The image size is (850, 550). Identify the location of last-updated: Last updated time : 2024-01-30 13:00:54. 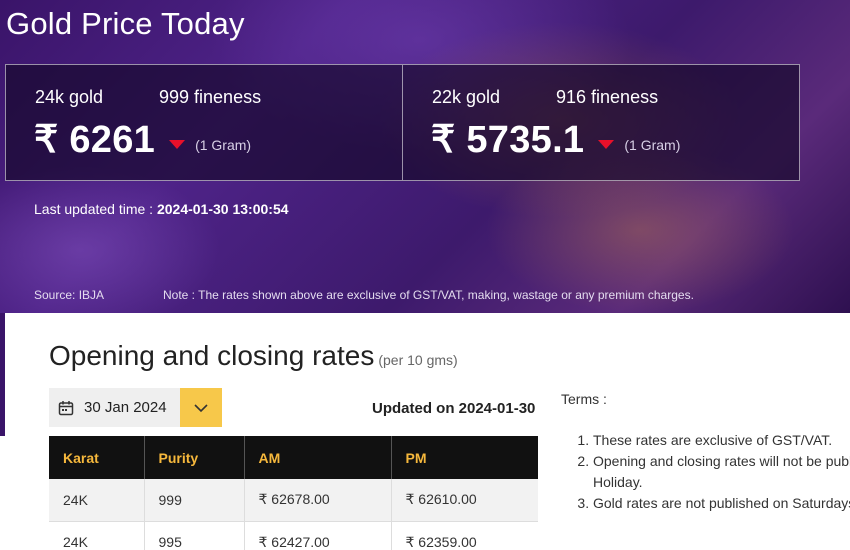
(161, 209).